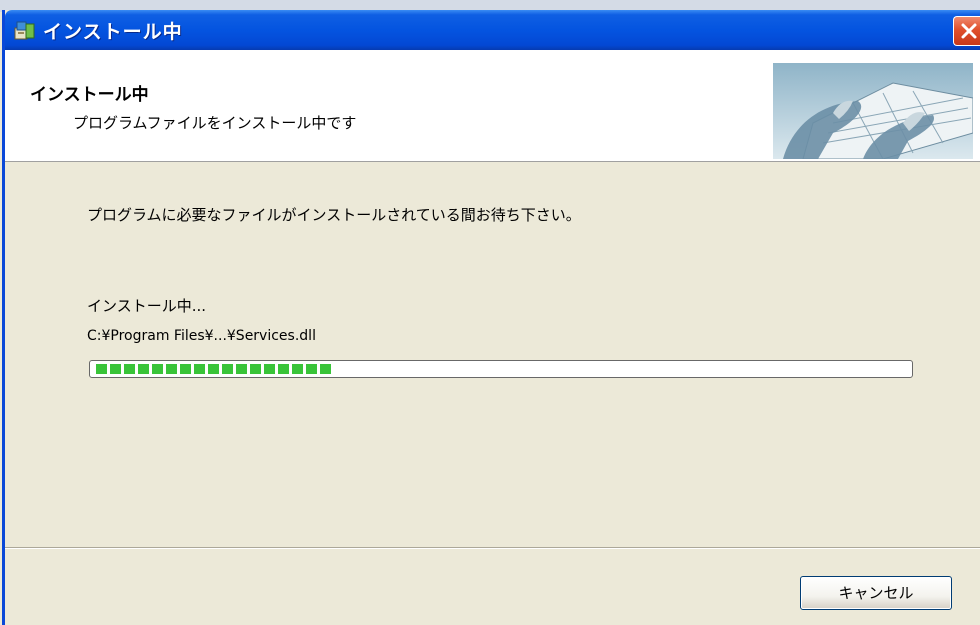 The image size is (980, 625). What do you see at coordinates (334, 215) in the screenshot?
I see `info-message: プログラムに必要なファイルがインストールされている間お待ち下さい。` at bounding box center [334, 215].